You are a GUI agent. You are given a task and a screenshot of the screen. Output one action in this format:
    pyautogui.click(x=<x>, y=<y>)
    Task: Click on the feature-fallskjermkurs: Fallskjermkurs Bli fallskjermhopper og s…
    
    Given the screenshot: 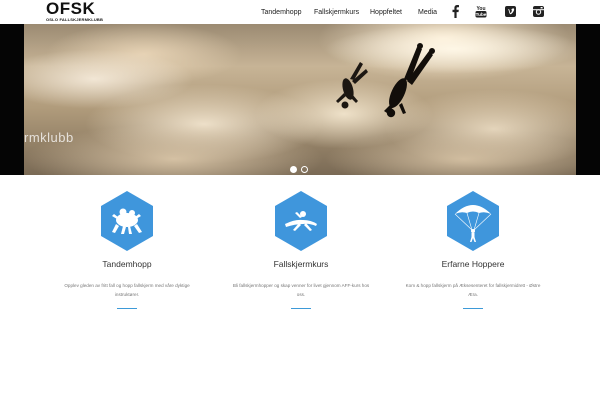 What is the action you would take?
    pyautogui.click(x=301, y=249)
    